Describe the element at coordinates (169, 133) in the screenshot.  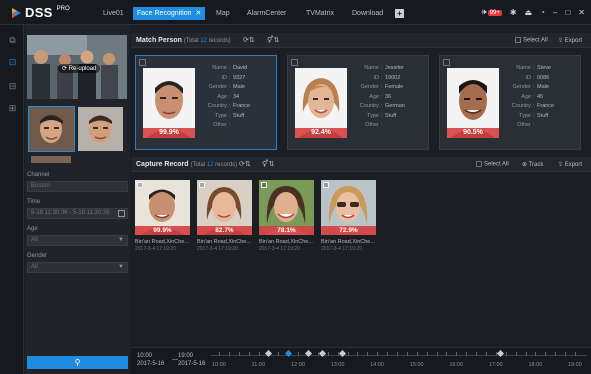
I see `similarity-score: 99.9%` at that location.